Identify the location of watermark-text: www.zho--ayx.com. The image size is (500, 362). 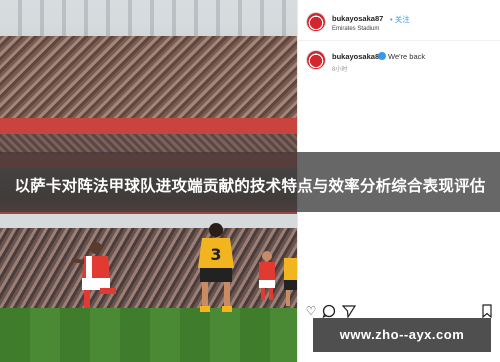
(402, 334).